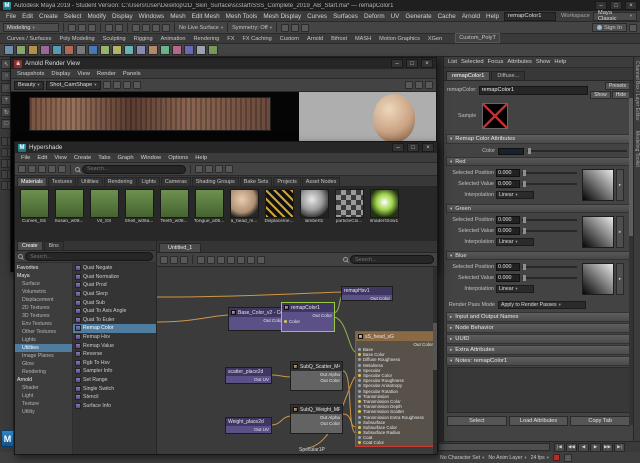 This screenshot has width=640, height=463. Describe the element at coordinates (542, 304) in the screenshot. I see `render-pass-mode-select: Apply to Render Passes` at that location.